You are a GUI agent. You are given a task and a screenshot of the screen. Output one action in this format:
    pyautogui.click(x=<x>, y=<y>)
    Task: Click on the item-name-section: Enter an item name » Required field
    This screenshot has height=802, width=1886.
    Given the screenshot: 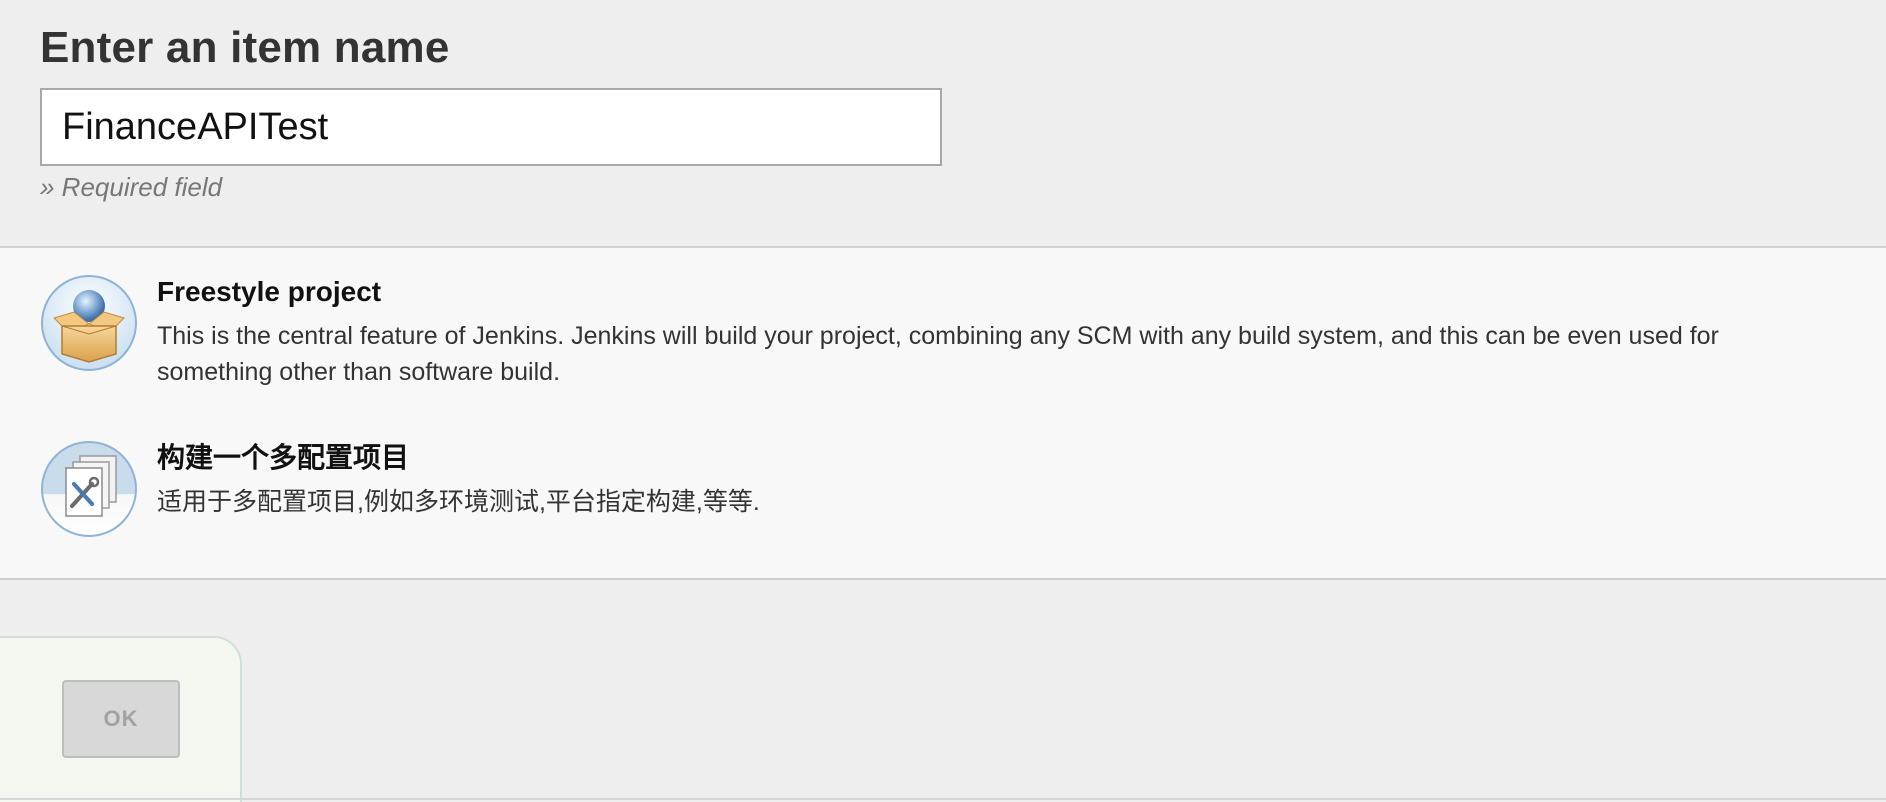 What is the action you would take?
    pyautogui.click(x=540, y=111)
    